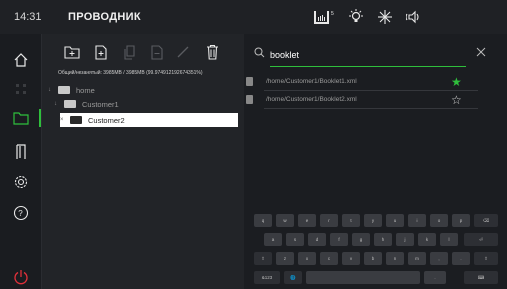  What do you see at coordinates (263, 220) in the screenshot?
I see `key-q: q` at bounding box center [263, 220].